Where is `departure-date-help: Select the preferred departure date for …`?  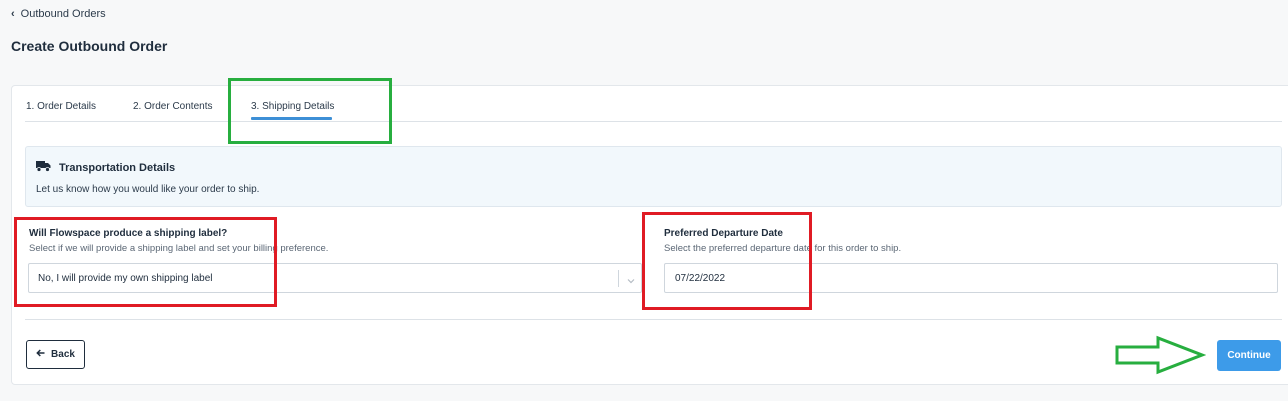 departure-date-help: Select the preferred departure date for … is located at coordinates (783, 248).